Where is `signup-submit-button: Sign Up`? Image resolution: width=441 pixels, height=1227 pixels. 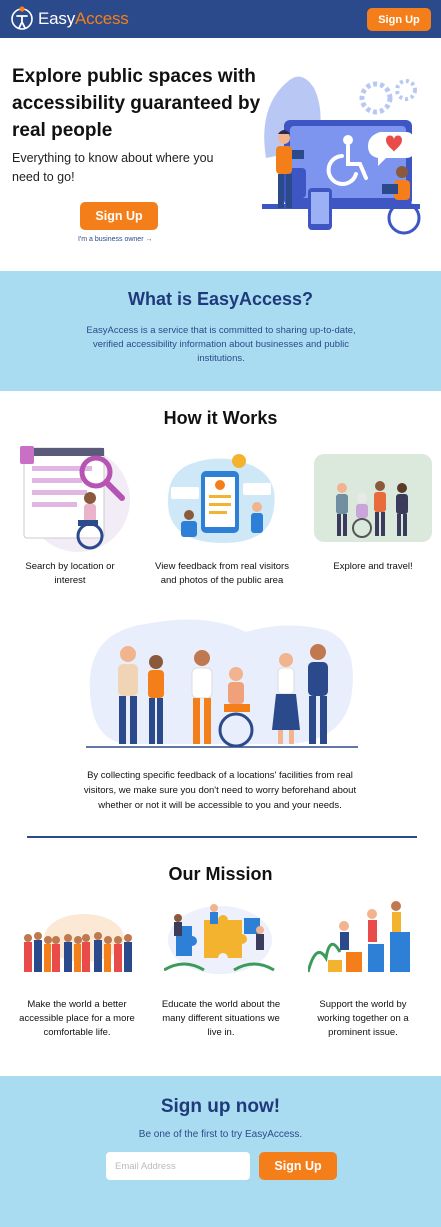 signup-submit-button: Sign Up is located at coordinates (298, 1166).